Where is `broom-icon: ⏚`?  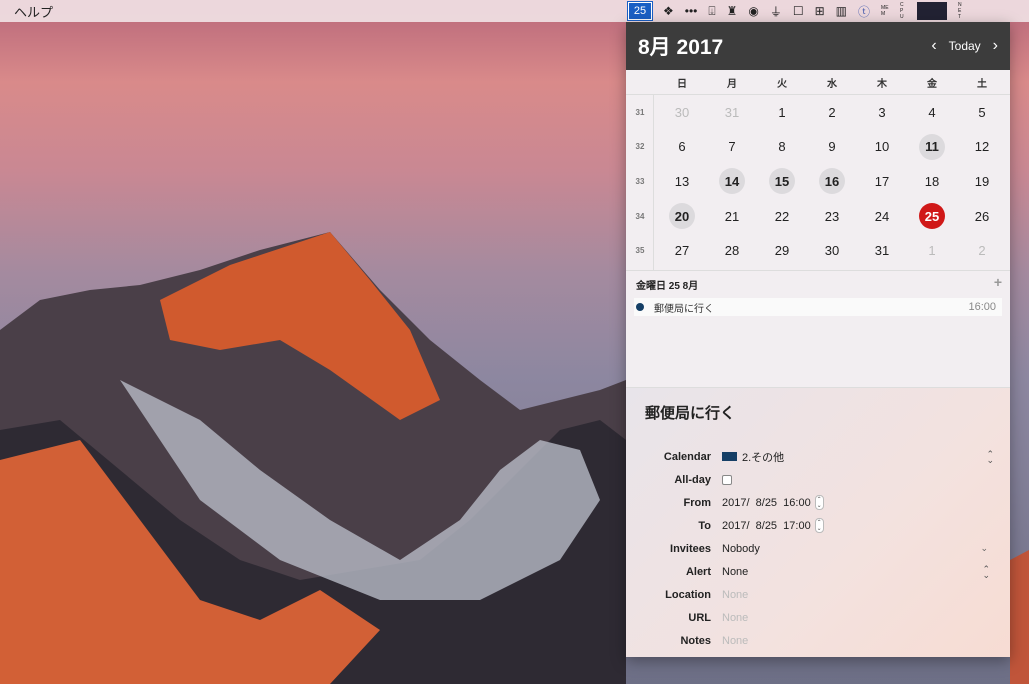
broom-icon: ⏚ is located at coordinates (776, 11).